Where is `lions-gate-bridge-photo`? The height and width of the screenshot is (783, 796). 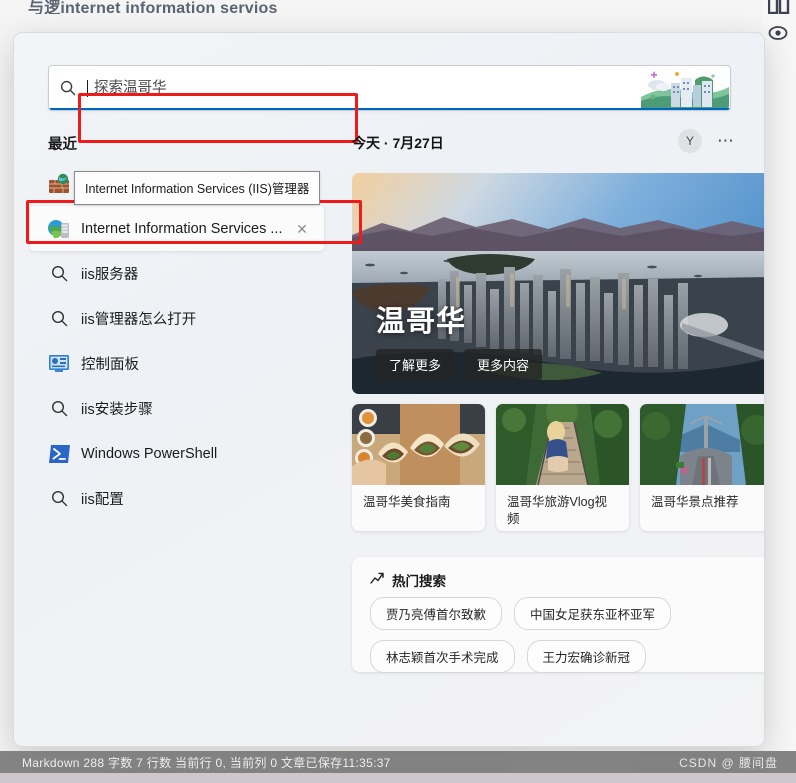 lions-gate-bridge-photo is located at coordinates (702, 444).